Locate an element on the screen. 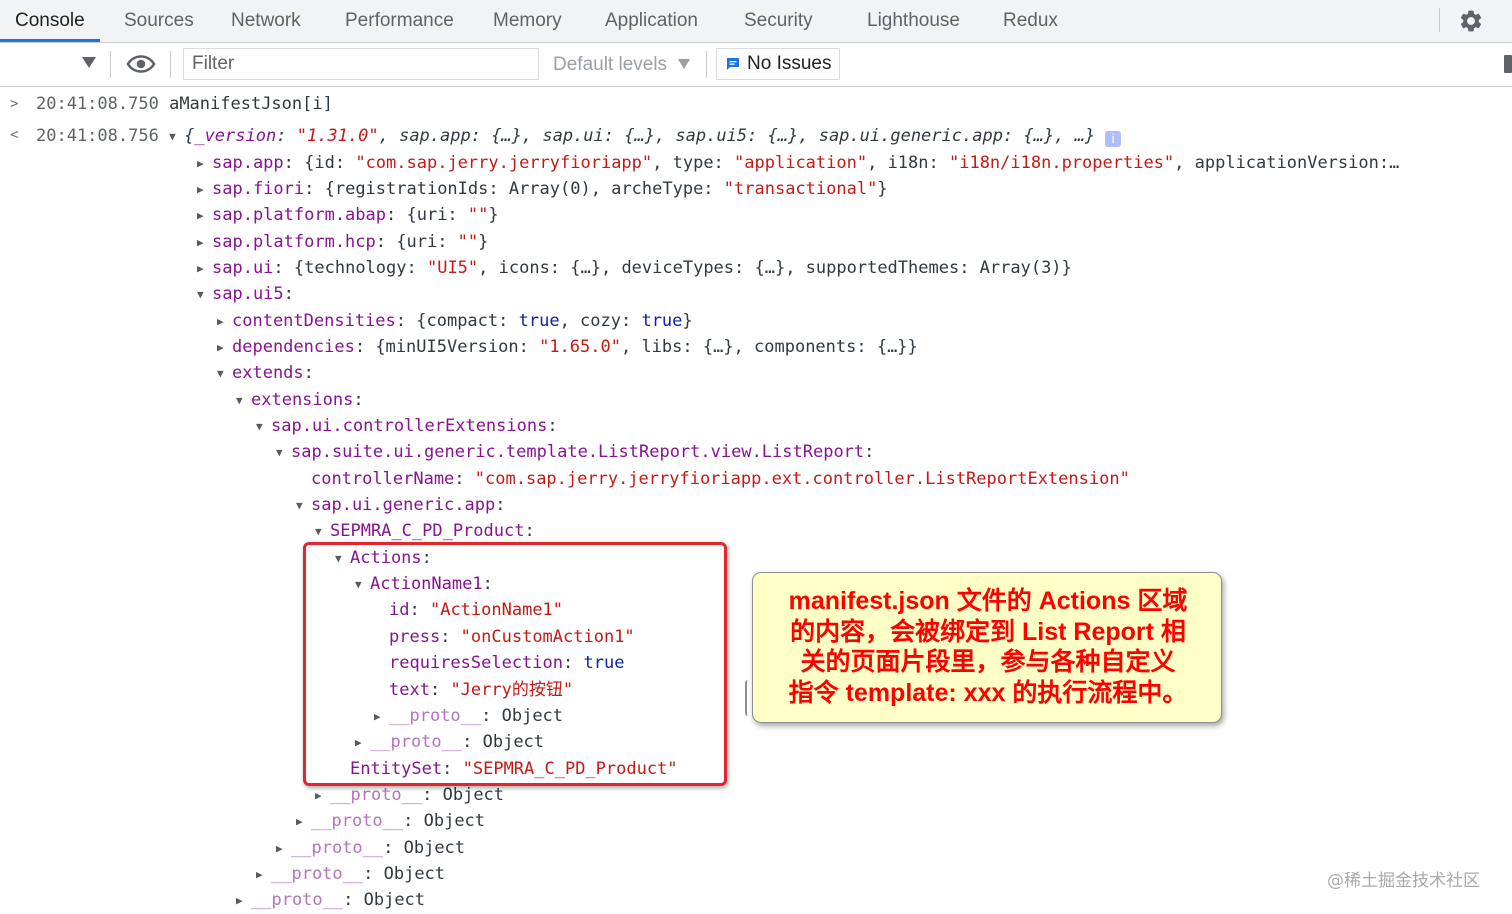 Image resolution: width=1512 pixels, height=914 pixels. tab-performance: Performance is located at coordinates (399, 21).